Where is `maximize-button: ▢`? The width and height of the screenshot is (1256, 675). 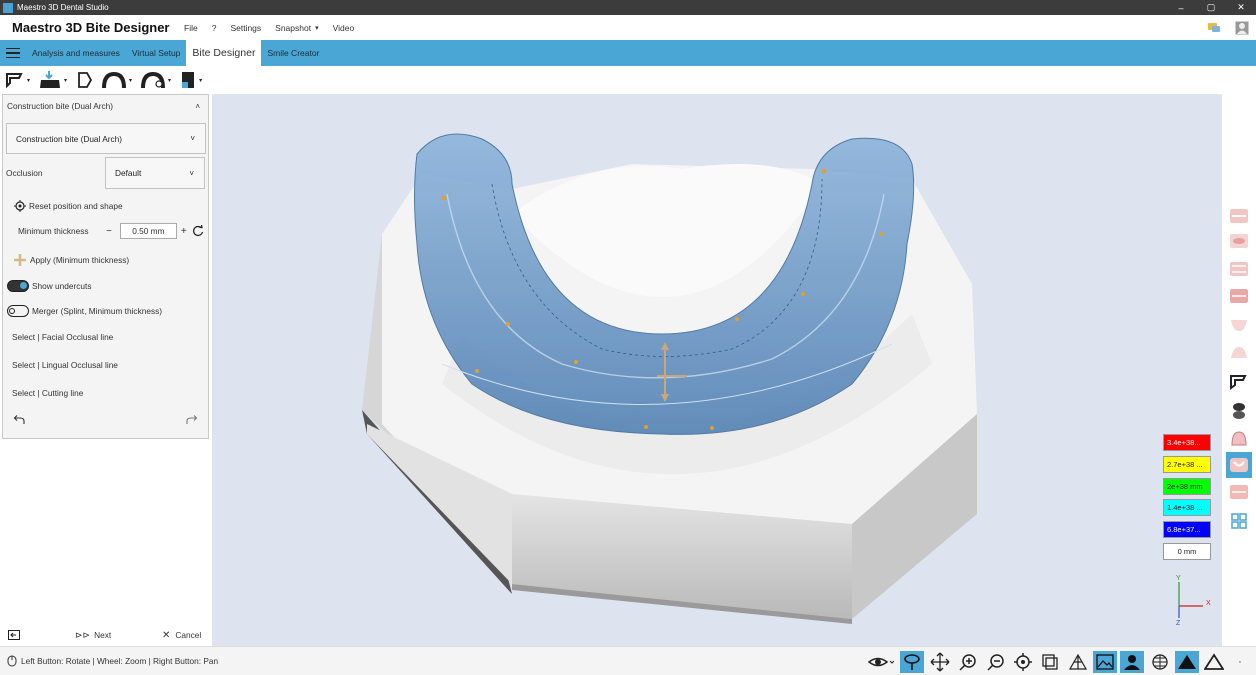
maximize-button: ▢ is located at coordinates (1211, 7).